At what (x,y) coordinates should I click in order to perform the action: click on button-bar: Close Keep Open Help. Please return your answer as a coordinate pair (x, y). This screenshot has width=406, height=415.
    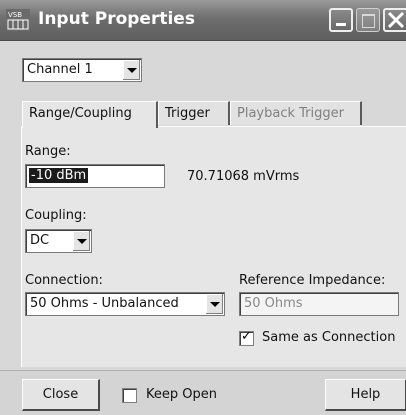
    Looking at the image, I should click on (203, 392).